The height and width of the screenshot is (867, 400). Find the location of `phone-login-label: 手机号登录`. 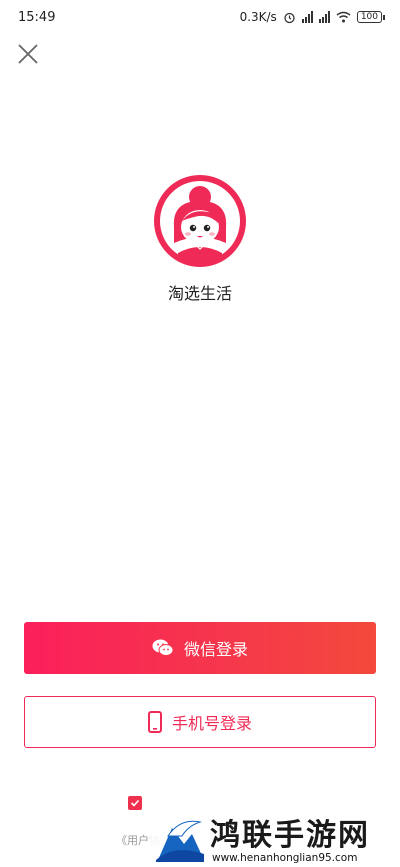

phone-login-label: 手机号登录 is located at coordinates (211, 723).